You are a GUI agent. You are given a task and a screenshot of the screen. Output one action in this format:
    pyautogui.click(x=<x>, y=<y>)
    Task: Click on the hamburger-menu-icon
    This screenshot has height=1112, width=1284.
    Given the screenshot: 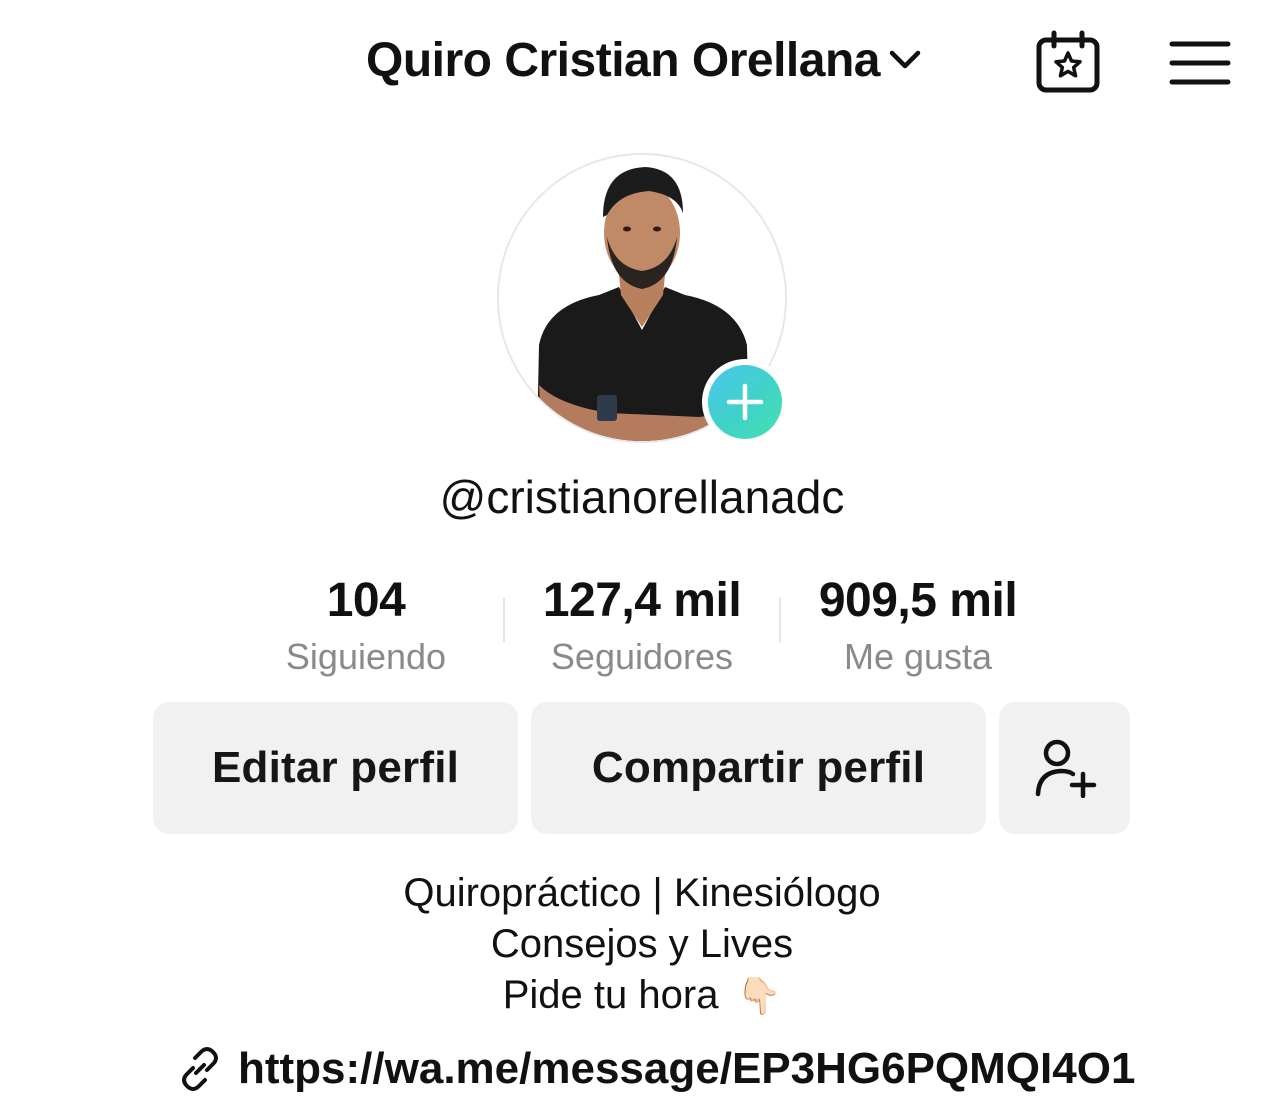 What is the action you would take?
    pyautogui.click(x=1200, y=63)
    